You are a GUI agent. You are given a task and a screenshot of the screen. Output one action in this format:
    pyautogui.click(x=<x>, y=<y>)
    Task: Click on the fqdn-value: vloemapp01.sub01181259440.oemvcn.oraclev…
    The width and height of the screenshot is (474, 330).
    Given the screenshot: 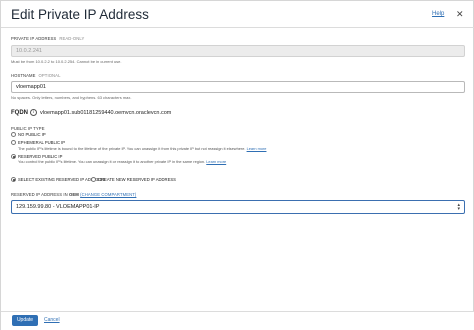 What is the action you would take?
    pyautogui.click(x=106, y=113)
    